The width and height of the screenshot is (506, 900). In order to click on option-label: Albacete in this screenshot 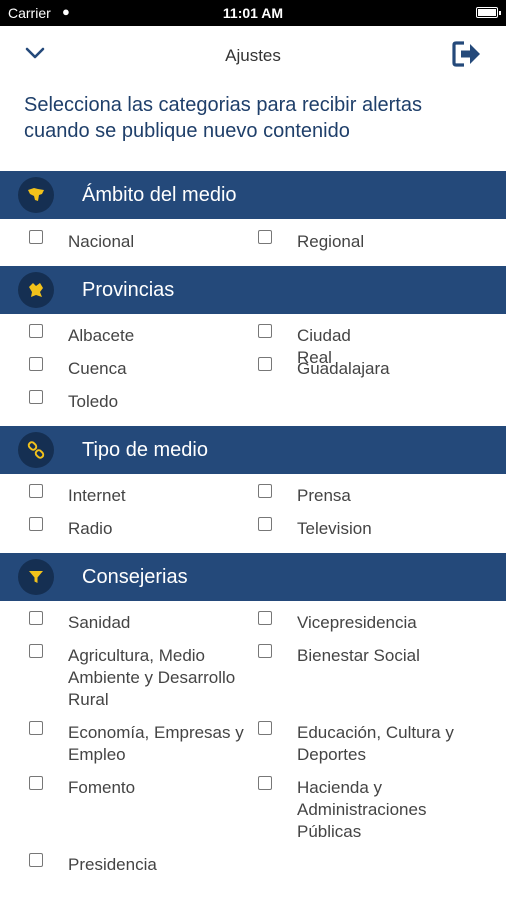, I will do `click(101, 335)`.